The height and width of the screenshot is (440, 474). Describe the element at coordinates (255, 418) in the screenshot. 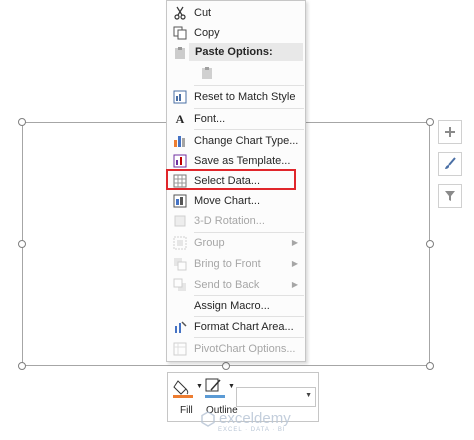

I see `watermark-text: exceldemy` at that location.